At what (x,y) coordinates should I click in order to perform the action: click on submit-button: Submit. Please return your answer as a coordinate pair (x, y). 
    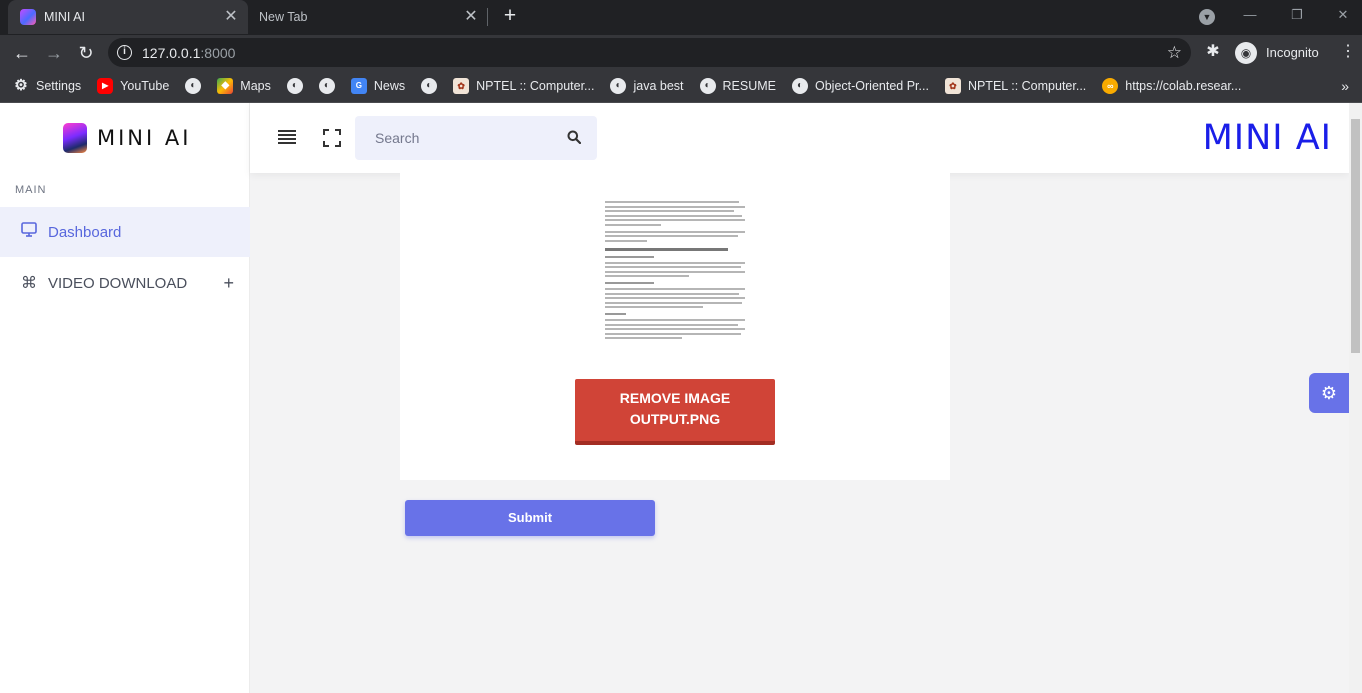
    Looking at the image, I should click on (530, 518).